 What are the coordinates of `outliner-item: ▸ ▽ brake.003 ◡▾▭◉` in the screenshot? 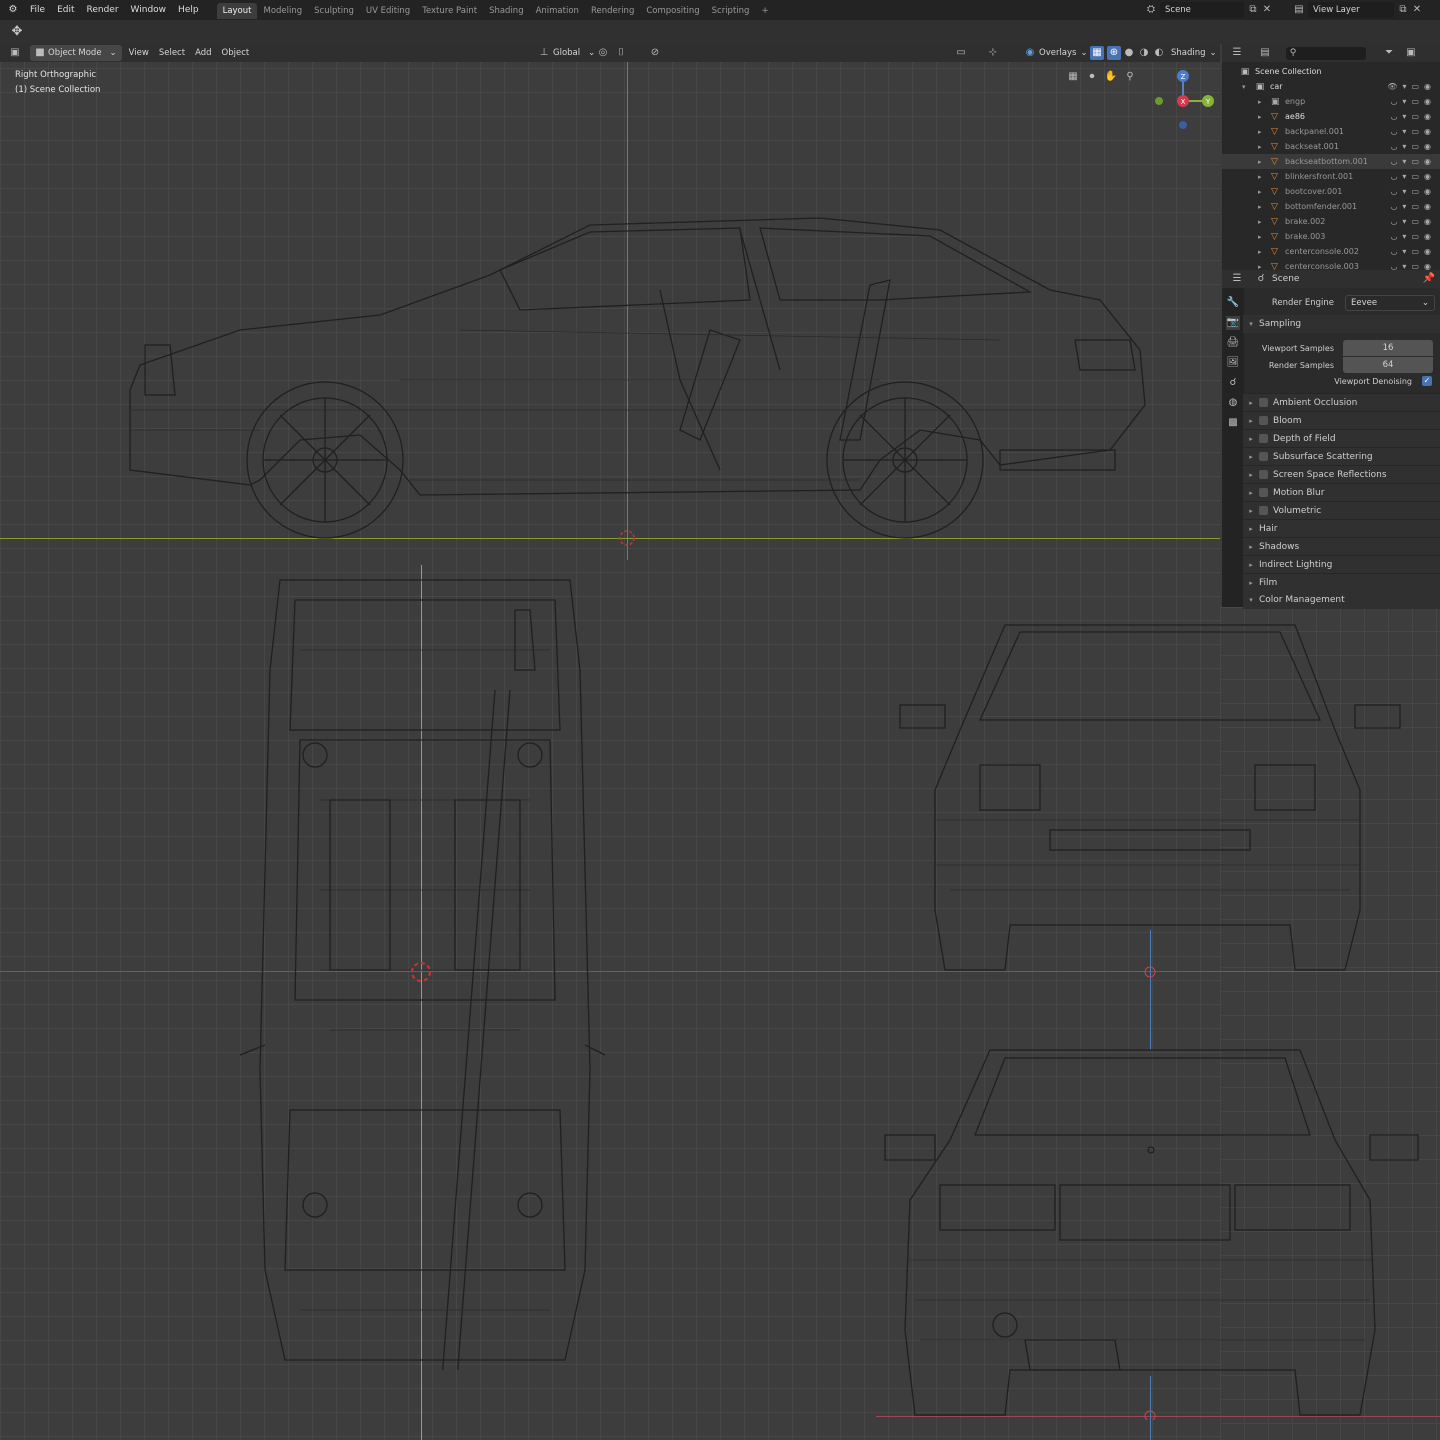 It's located at (1331, 236).